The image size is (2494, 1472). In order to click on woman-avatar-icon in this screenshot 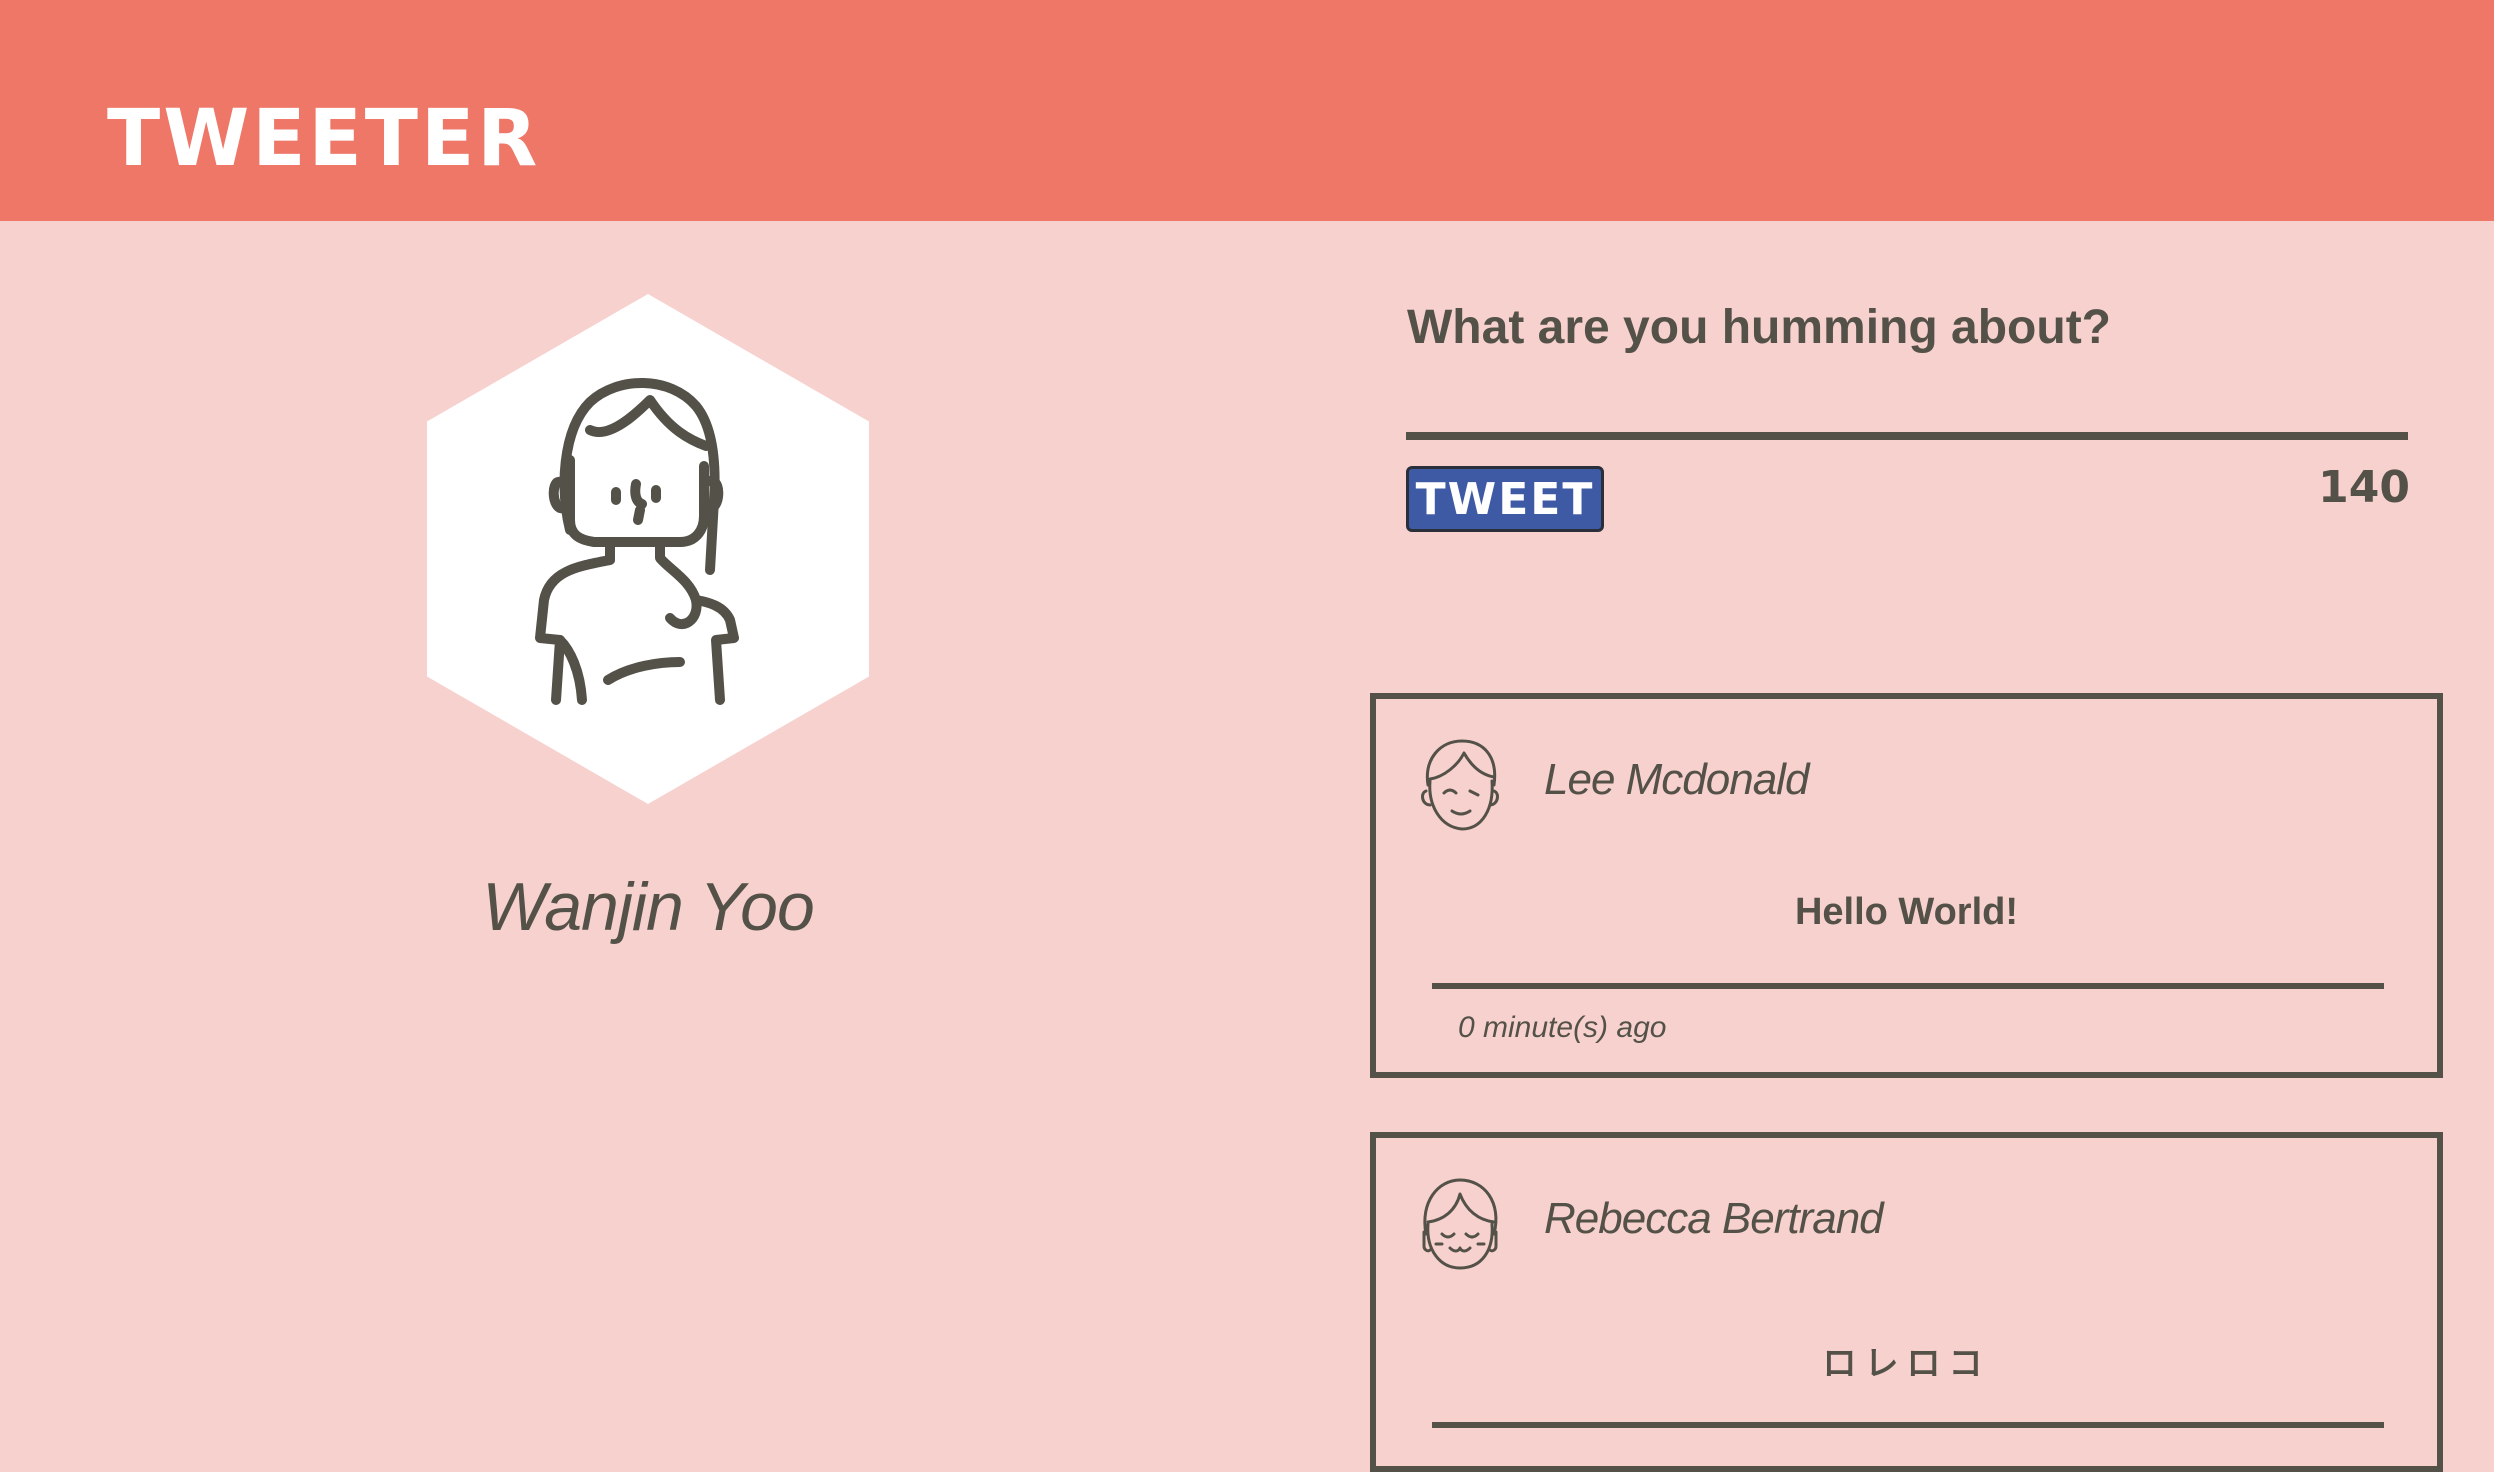, I will do `click(637, 541)`.